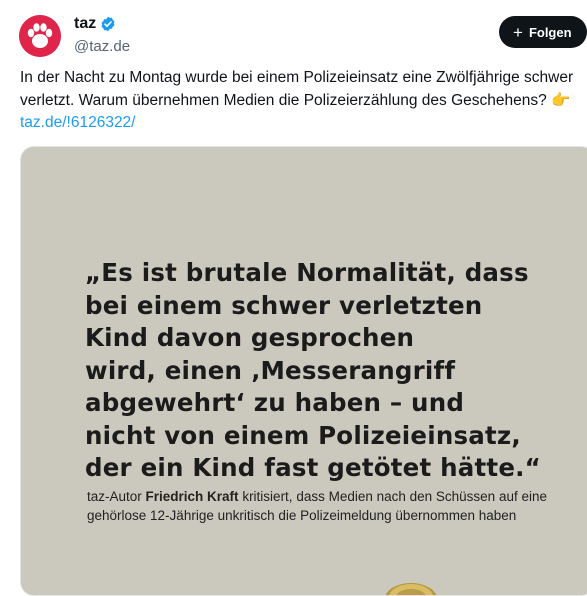 The image size is (587, 596). I want to click on pointing-hand-emoji: 👉, so click(561, 100).